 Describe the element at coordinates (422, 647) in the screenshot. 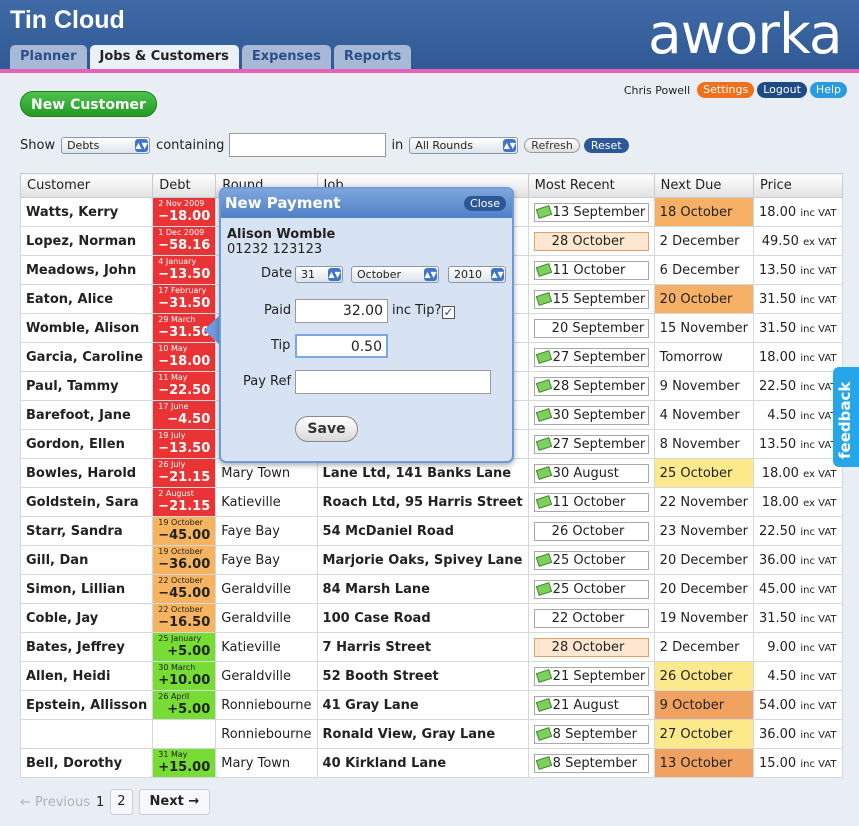

I see `job-cell: 7 Harris Street` at that location.